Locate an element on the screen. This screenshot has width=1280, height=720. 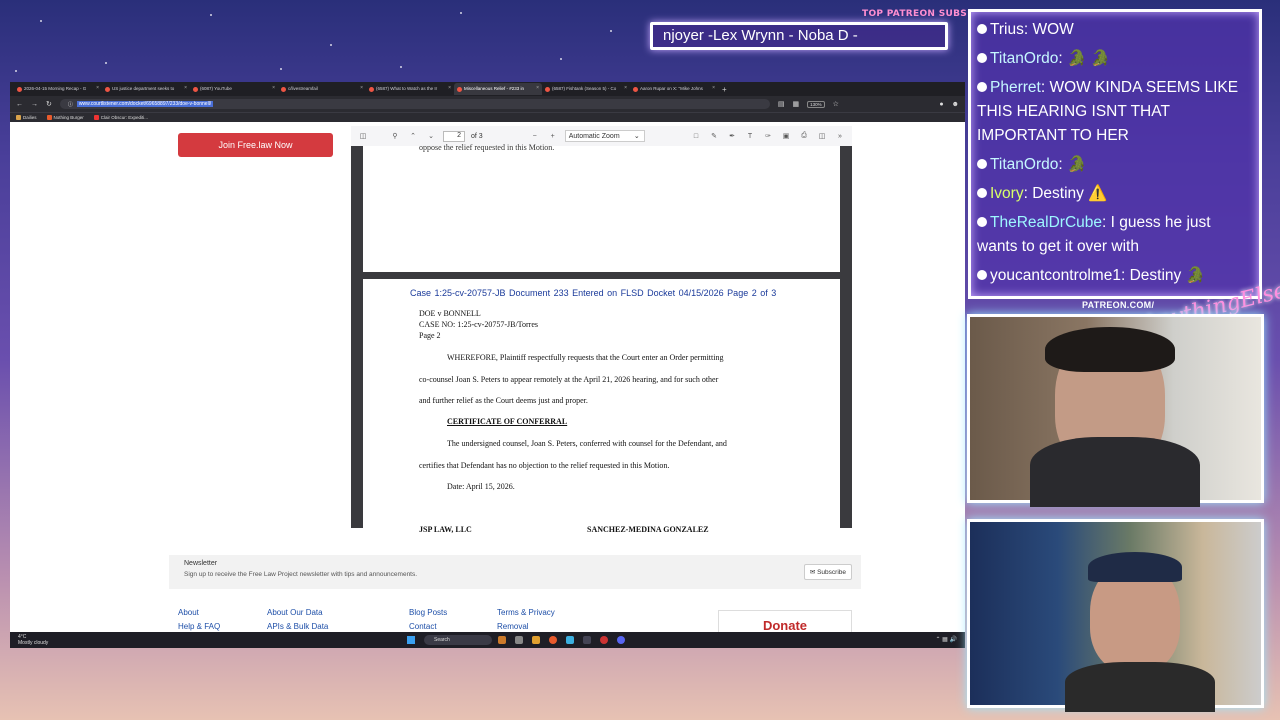
chat-username: youcantcontrolme1 is located at coordinates (1055, 275).